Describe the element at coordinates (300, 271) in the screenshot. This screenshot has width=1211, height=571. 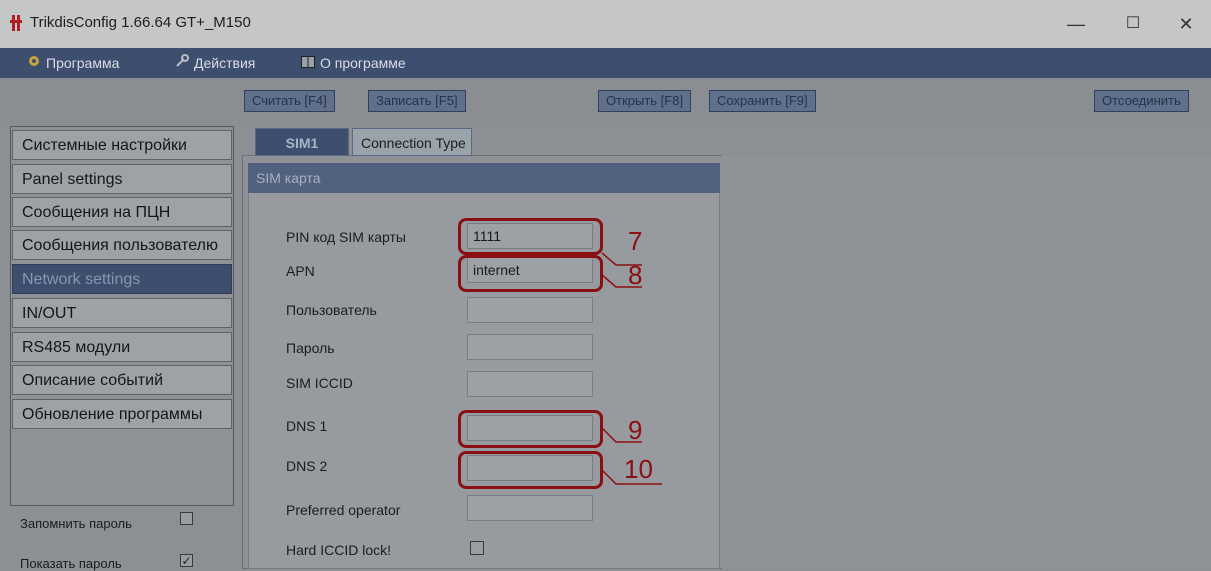
I see `apn-label: APN` at that location.